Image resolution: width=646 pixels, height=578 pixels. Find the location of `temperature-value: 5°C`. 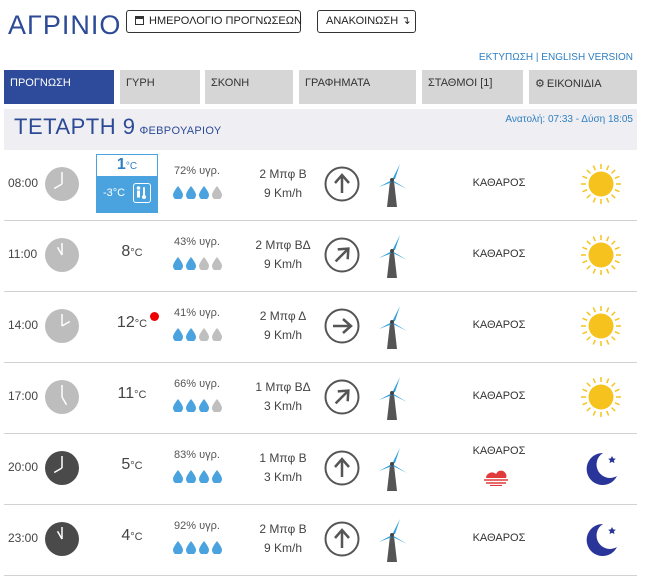

temperature-value: 5°C is located at coordinates (132, 464).